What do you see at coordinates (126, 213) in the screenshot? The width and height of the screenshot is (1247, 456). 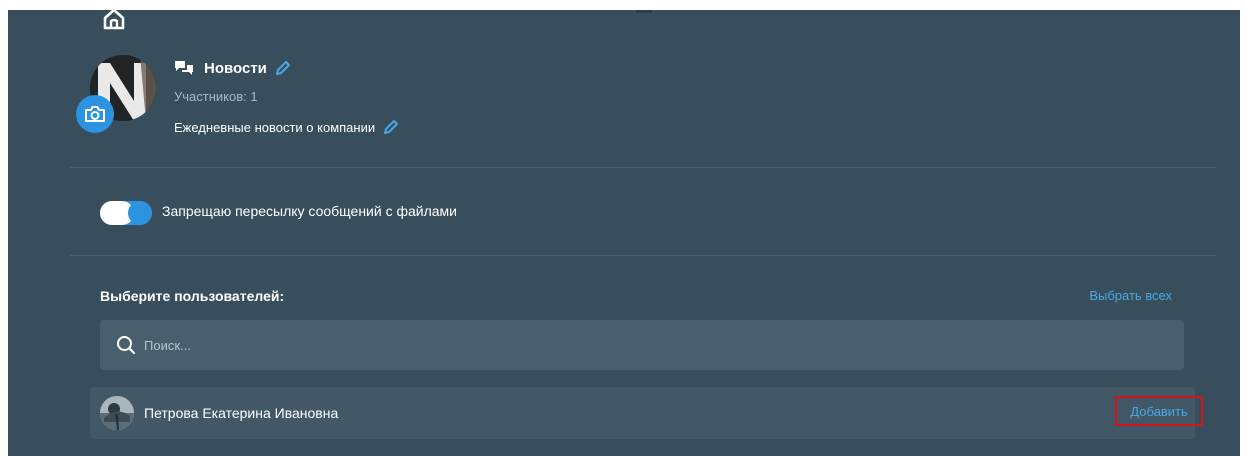 I see `forward-files-toggle` at bounding box center [126, 213].